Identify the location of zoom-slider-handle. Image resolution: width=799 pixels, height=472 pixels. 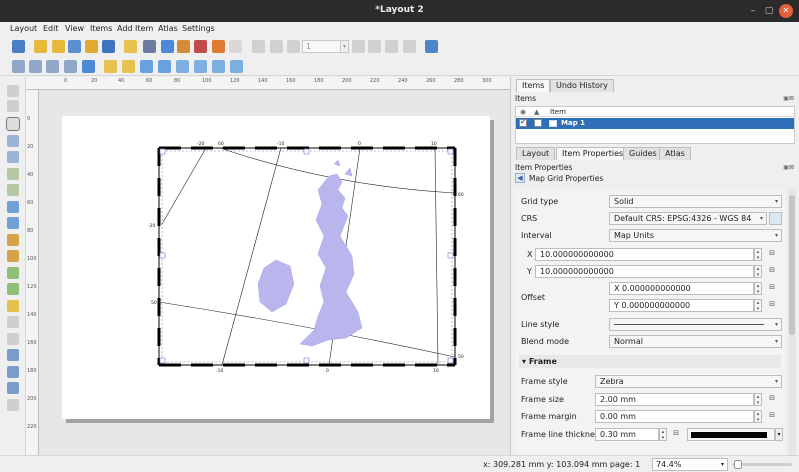
(738, 464).